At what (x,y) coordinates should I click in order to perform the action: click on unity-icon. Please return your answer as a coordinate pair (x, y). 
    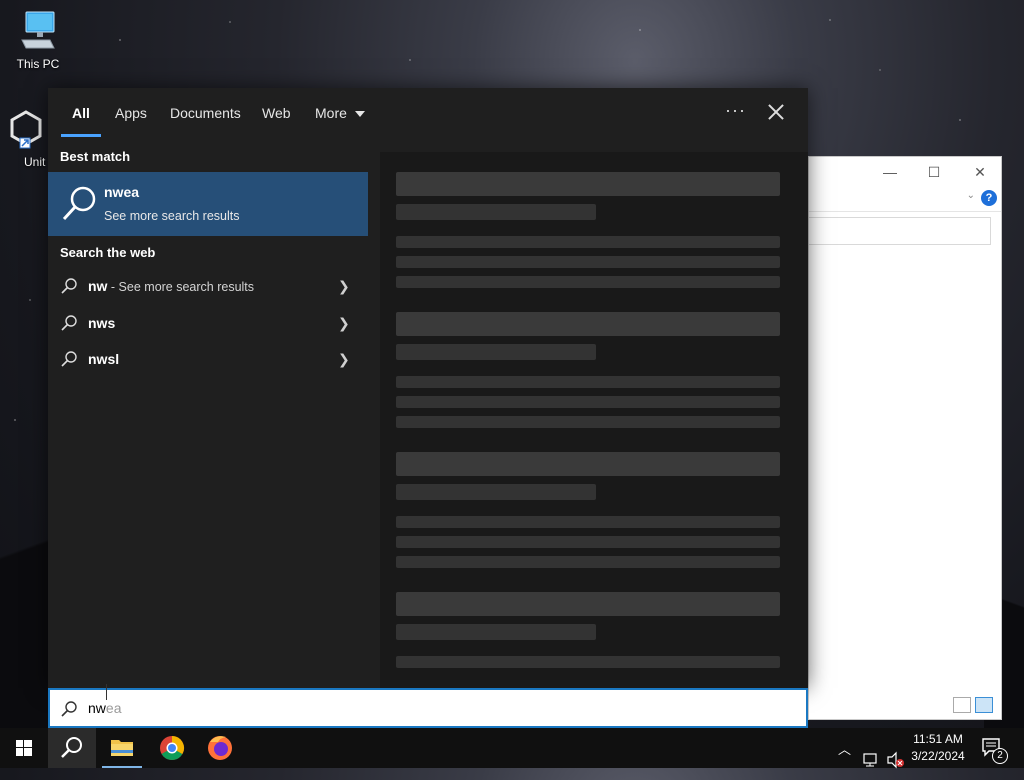
    Looking at the image, I should click on (26, 129).